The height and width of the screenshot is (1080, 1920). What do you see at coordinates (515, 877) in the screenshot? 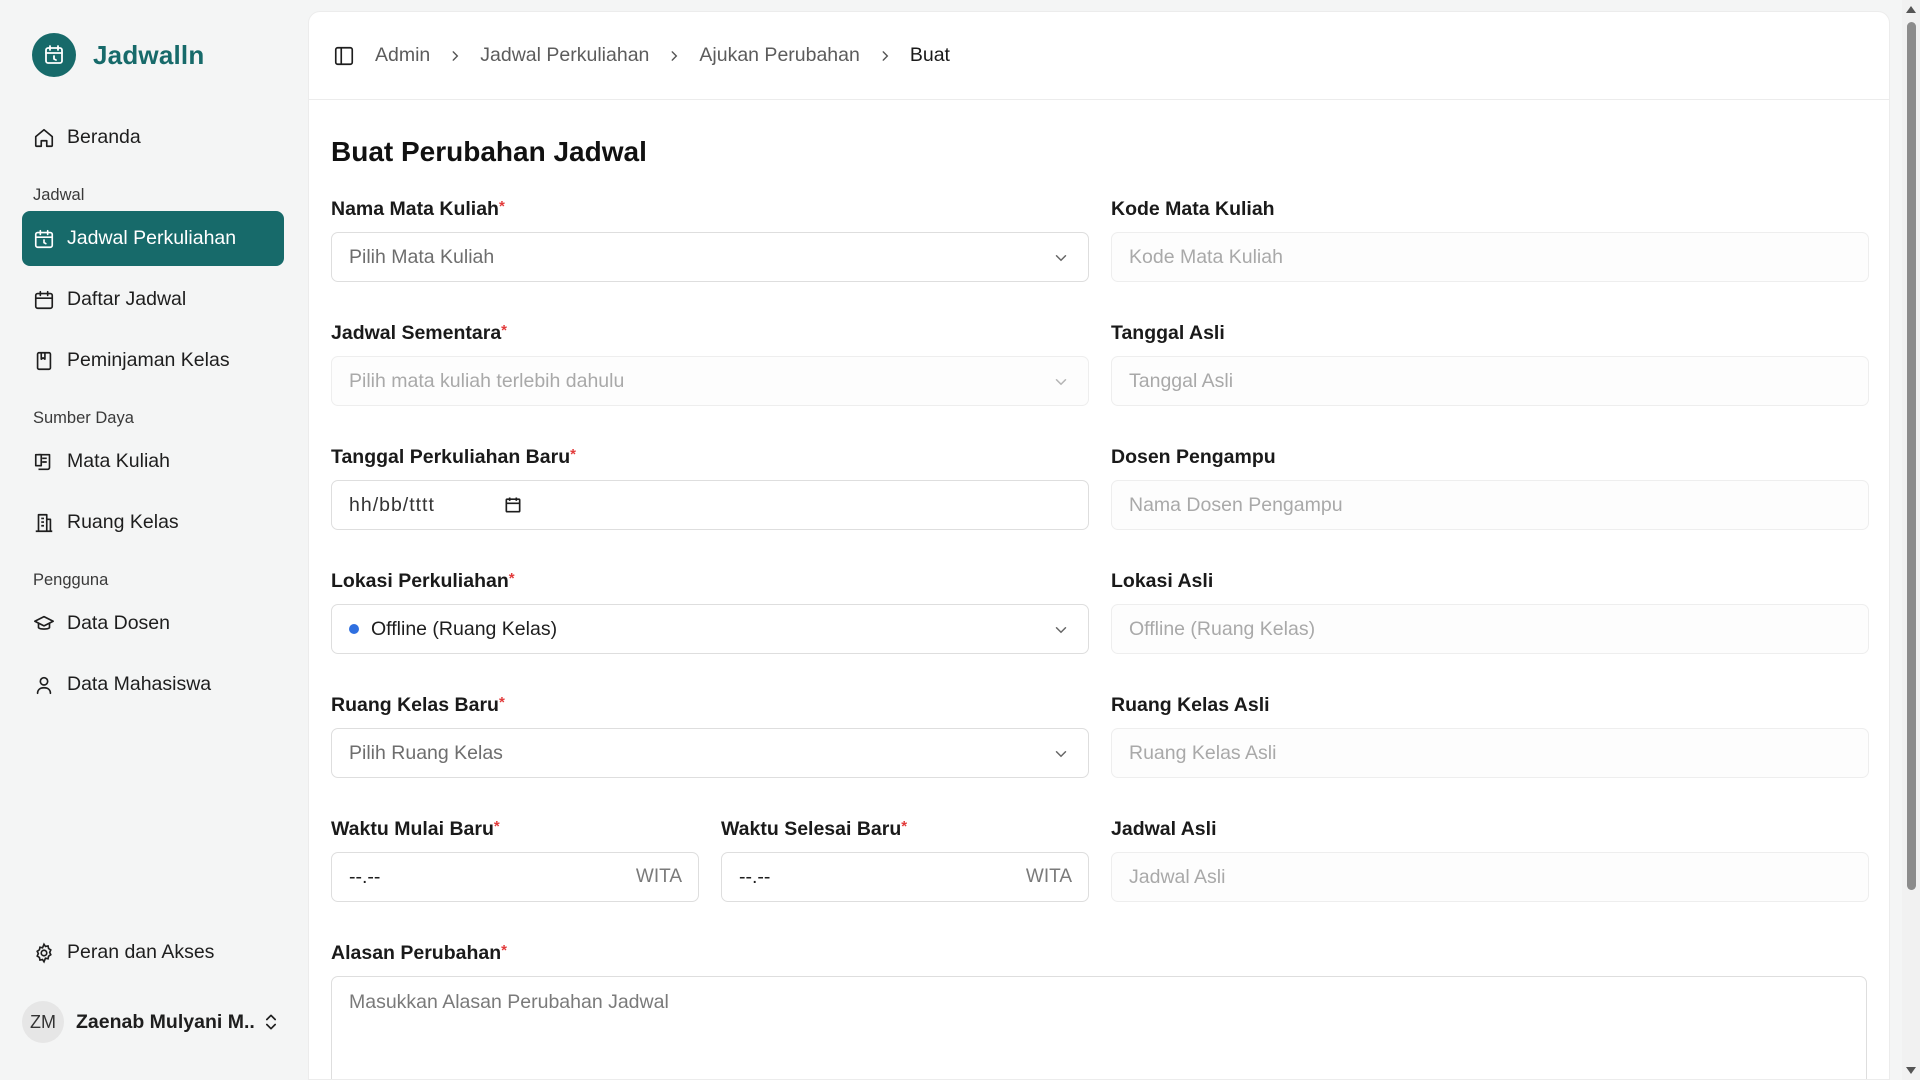
I see `waktu-mulai-baru-time-input: --.-- WITA` at bounding box center [515, 877].